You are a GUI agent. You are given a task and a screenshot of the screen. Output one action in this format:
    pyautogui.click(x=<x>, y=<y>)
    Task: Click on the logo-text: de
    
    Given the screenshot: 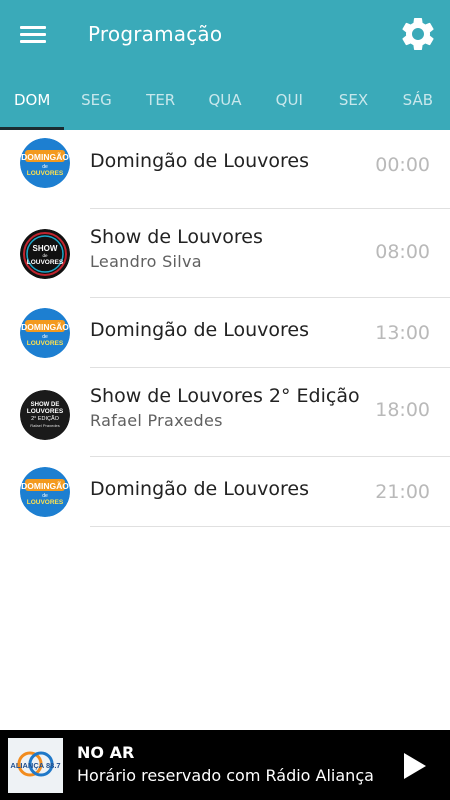 What is the action you would take?
    pyautogui.click(x=45, y=255)
    